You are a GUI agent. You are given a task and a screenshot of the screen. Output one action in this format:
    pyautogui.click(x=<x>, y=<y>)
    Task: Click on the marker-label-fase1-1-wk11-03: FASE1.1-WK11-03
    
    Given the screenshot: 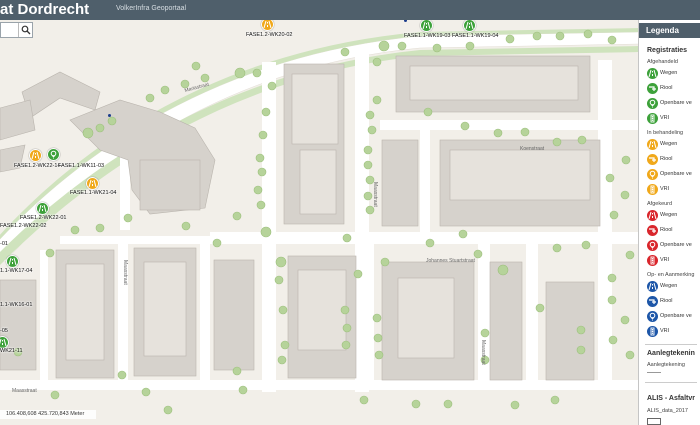 What is the action you would take?
    pyautogui.click(x=81, y=166)
    